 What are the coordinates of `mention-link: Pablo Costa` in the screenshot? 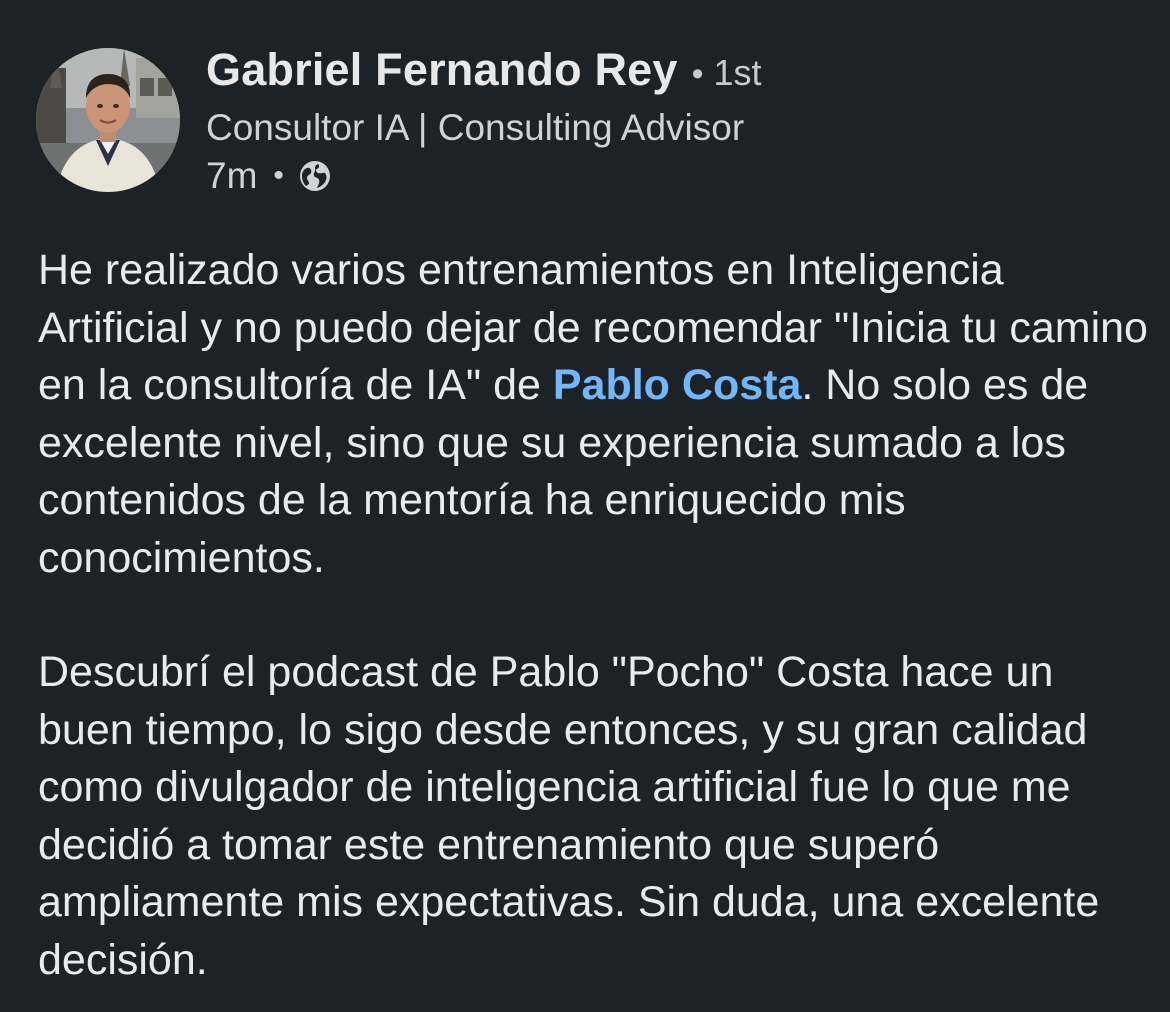 It's located at (677, 385).